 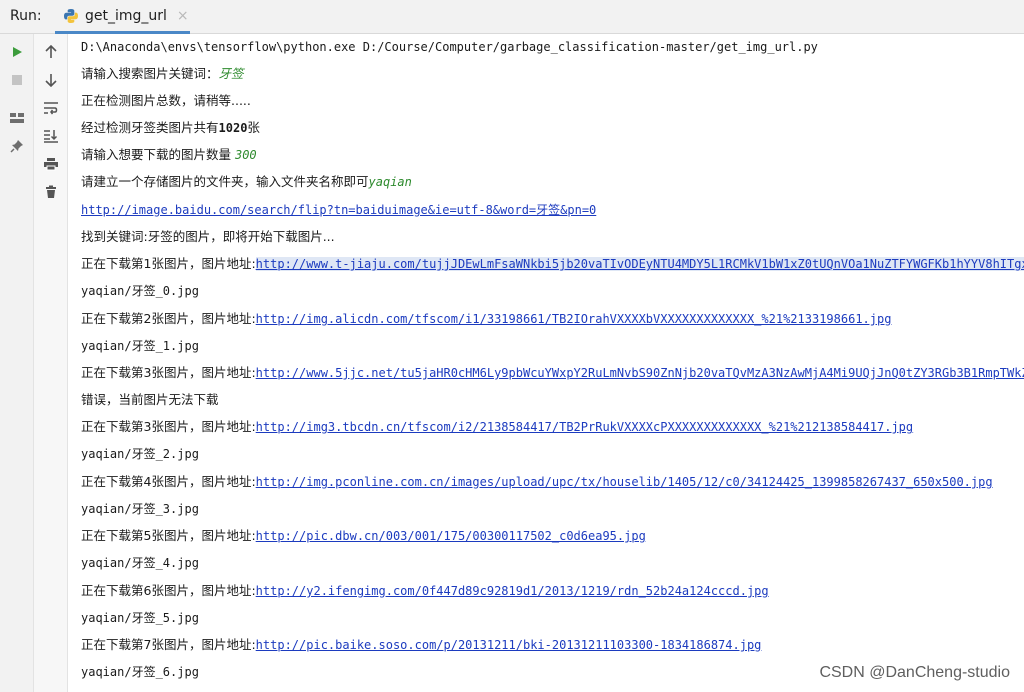 I want to click on run-tab-get-img-url: get_img_url ×, so click(x=122, y=17).